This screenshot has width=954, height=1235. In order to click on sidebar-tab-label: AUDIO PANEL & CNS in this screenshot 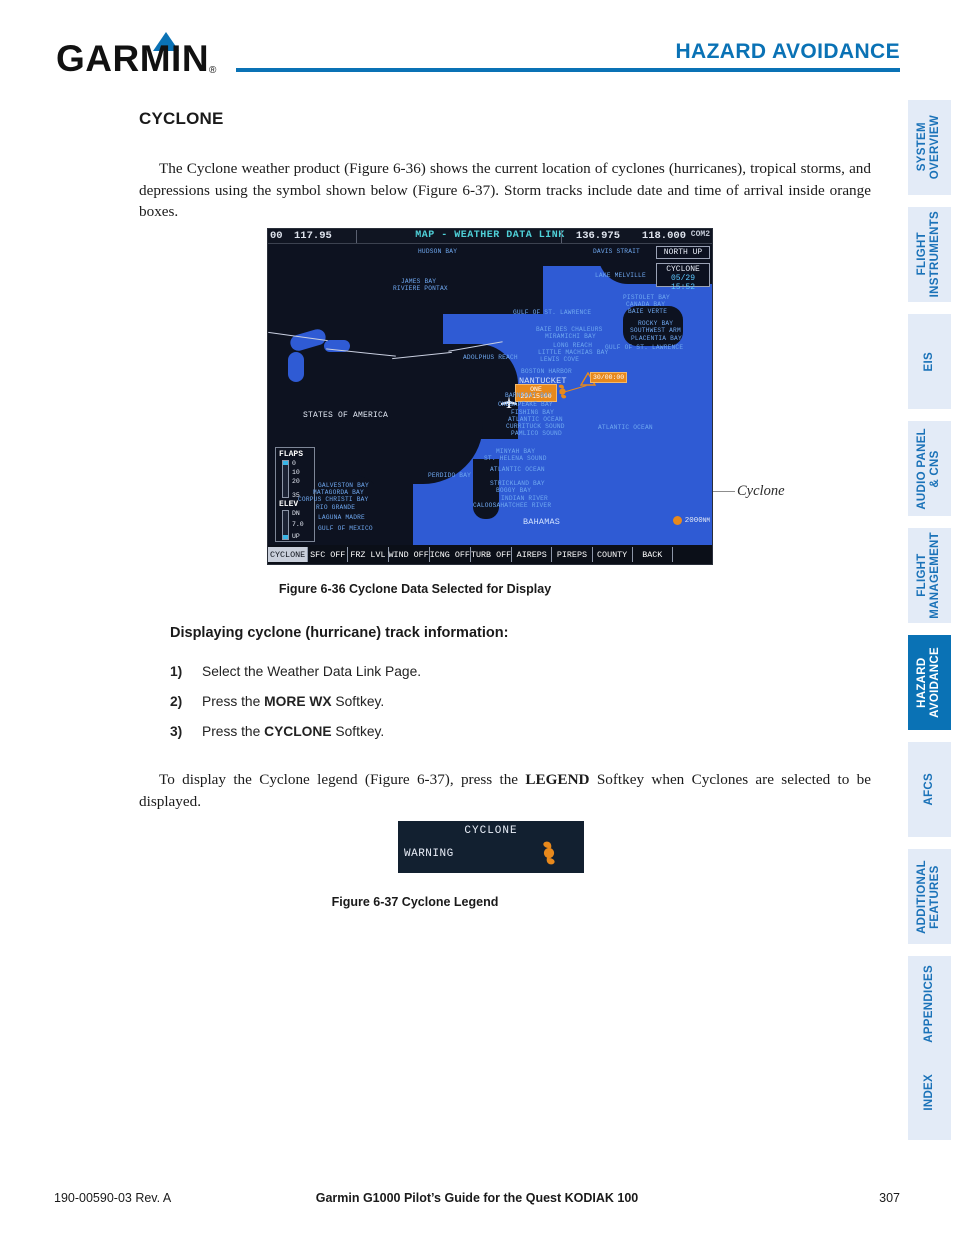, I will do `click(929, 468)`.